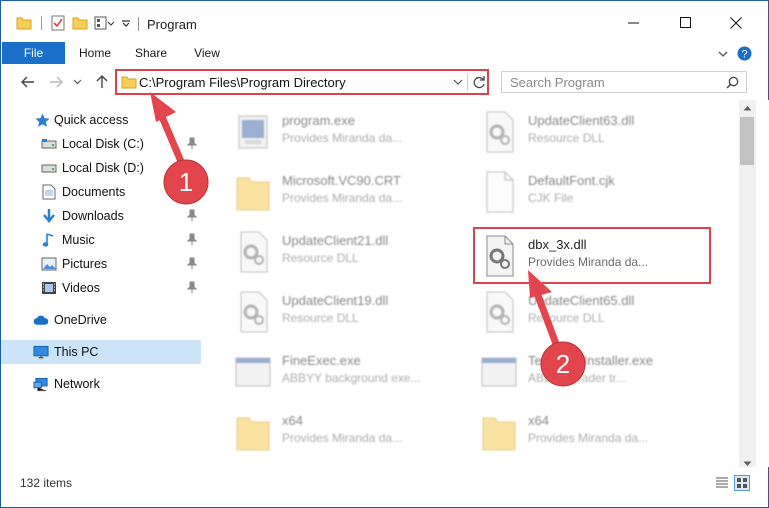  Describe the element at coordinates (80, 23) in the screenshot. I see `new-folder-icon` at that location.